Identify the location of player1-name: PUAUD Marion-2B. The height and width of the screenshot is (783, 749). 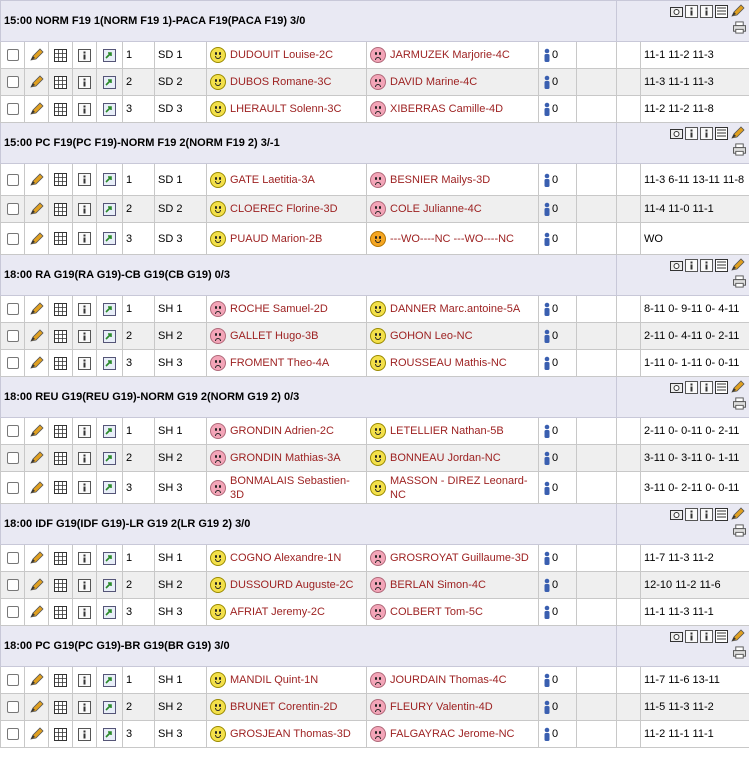
(276, 239).